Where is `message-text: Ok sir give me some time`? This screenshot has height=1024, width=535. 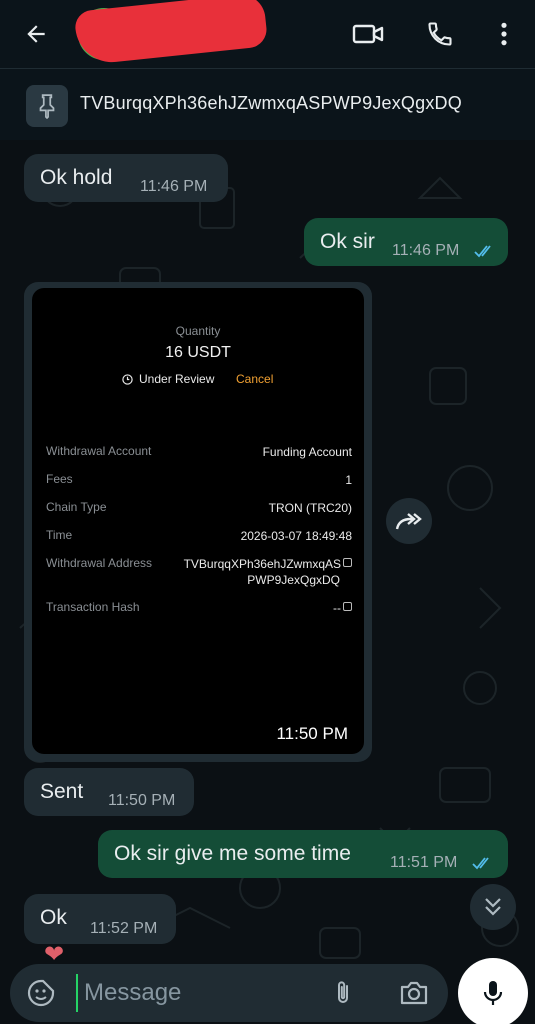
message-text: Ok sir give me some time is located at coordinates (232, 853).